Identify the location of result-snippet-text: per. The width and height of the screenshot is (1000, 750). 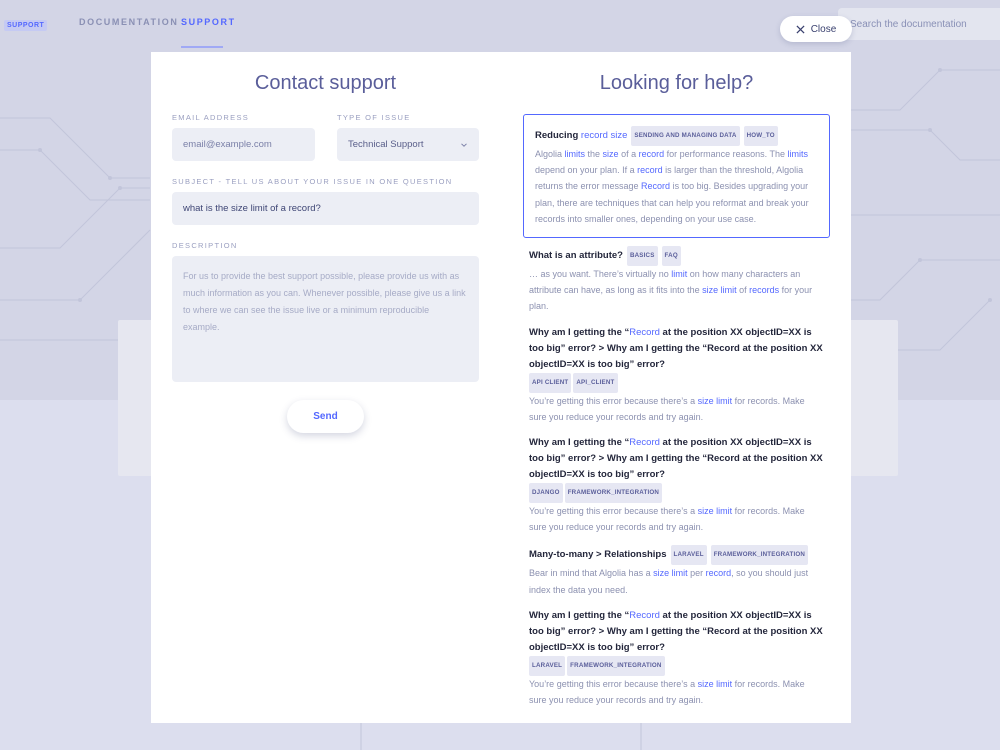
(696, 573).